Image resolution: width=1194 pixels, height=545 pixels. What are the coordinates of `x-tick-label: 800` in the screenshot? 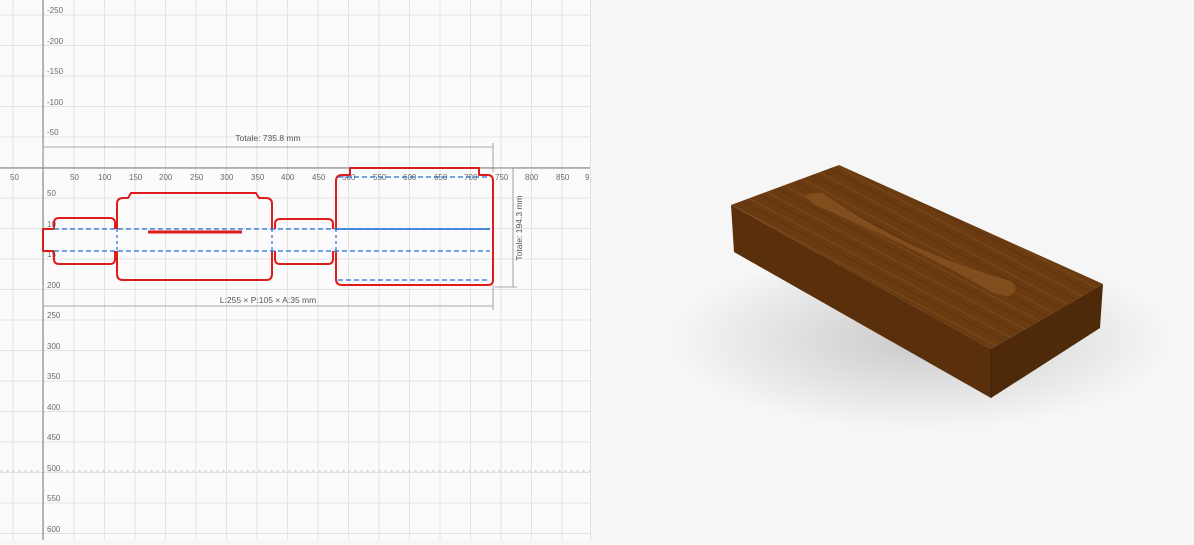 It's located at (532, 177).